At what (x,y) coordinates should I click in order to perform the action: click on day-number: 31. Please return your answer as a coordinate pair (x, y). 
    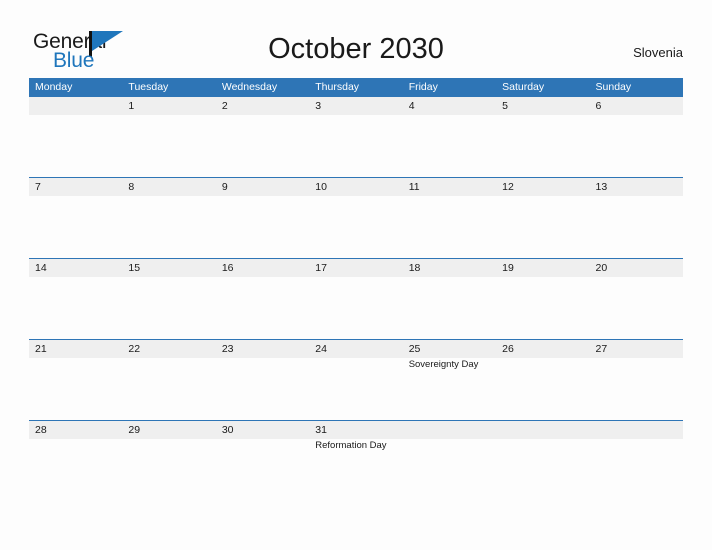
    Looking at the image, I should click on (321, 430).